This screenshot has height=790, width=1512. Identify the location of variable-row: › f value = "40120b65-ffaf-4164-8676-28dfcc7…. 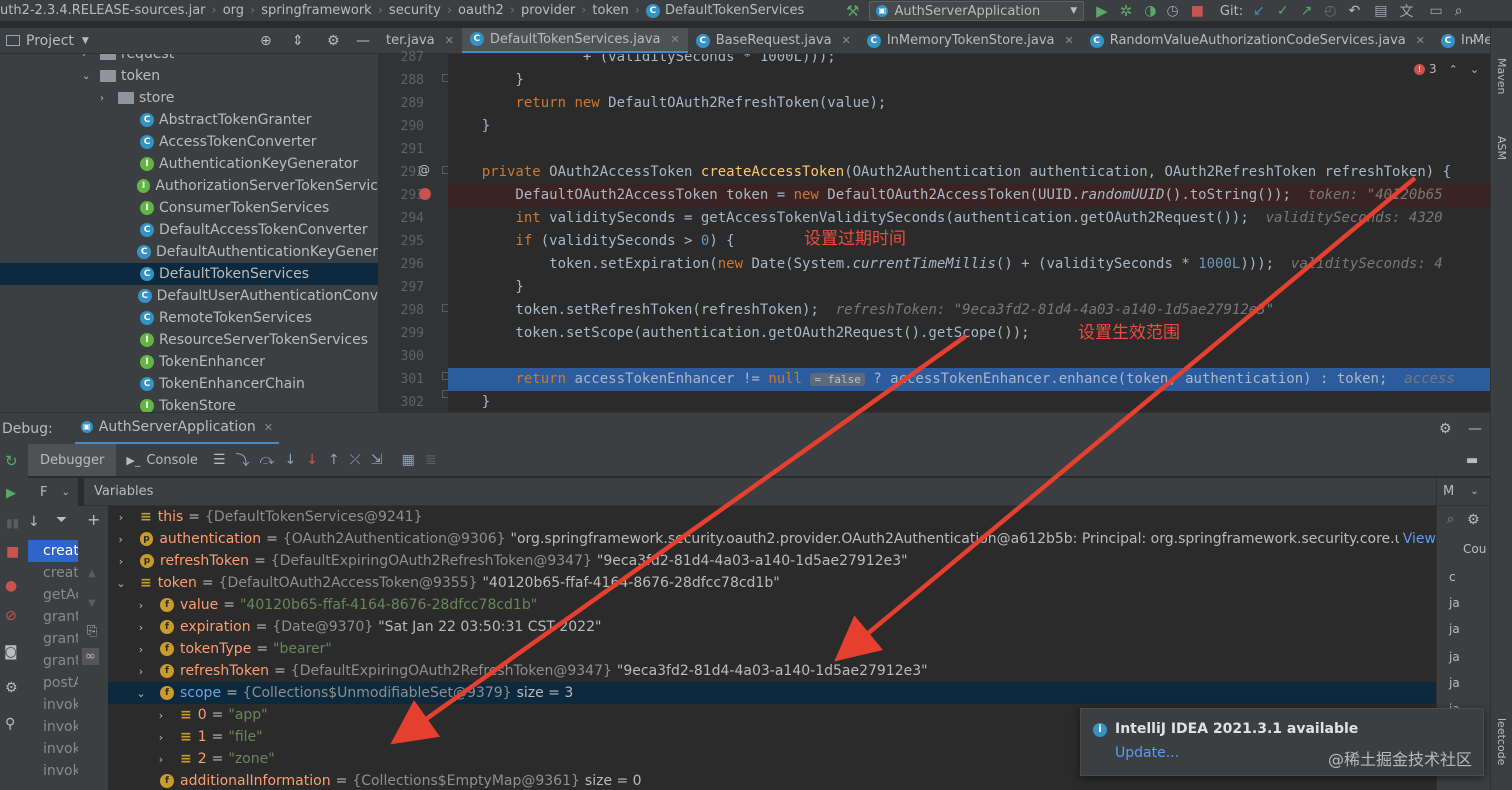
(772, 605).